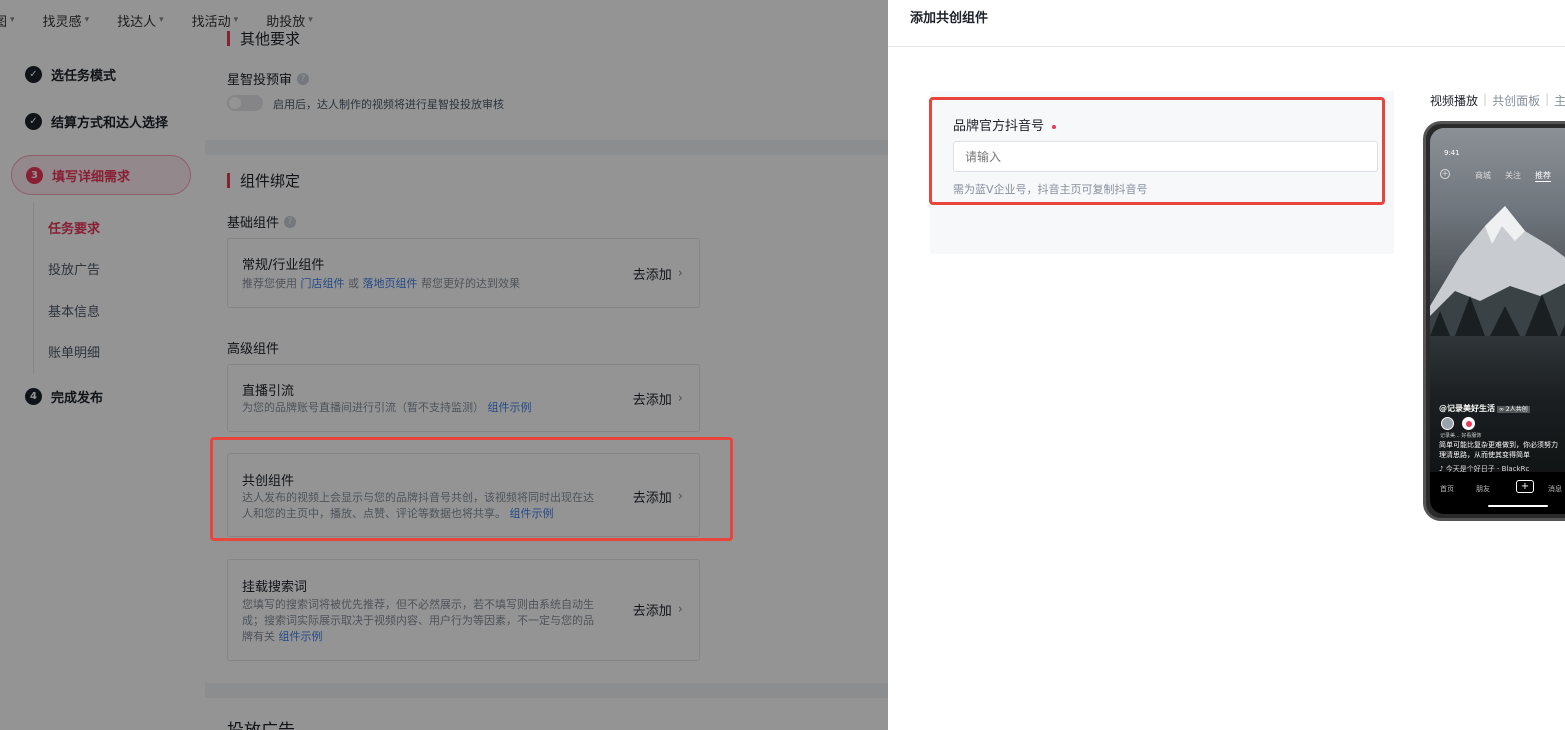  I want to click on divider, so click(1226, 46).